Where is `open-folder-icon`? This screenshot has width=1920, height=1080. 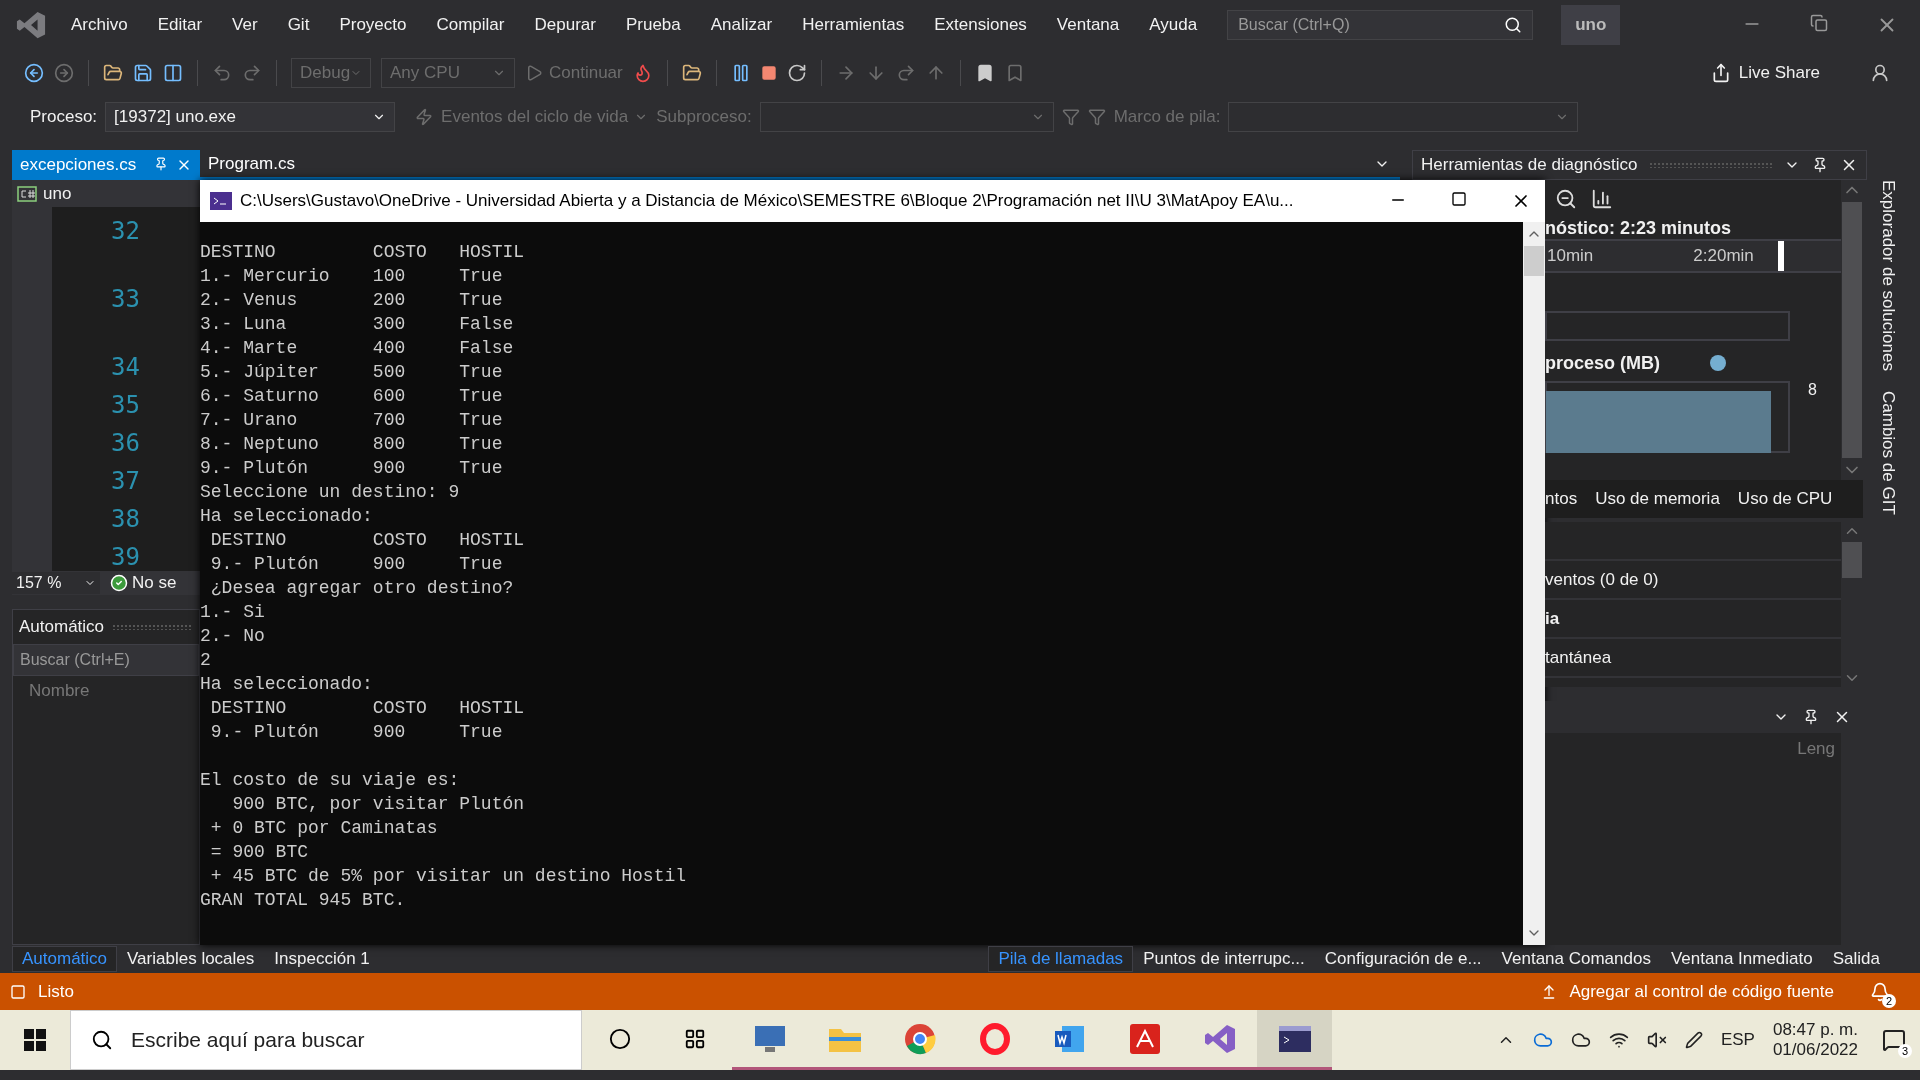 open-folder-icon is located at coordinates (113, 72).